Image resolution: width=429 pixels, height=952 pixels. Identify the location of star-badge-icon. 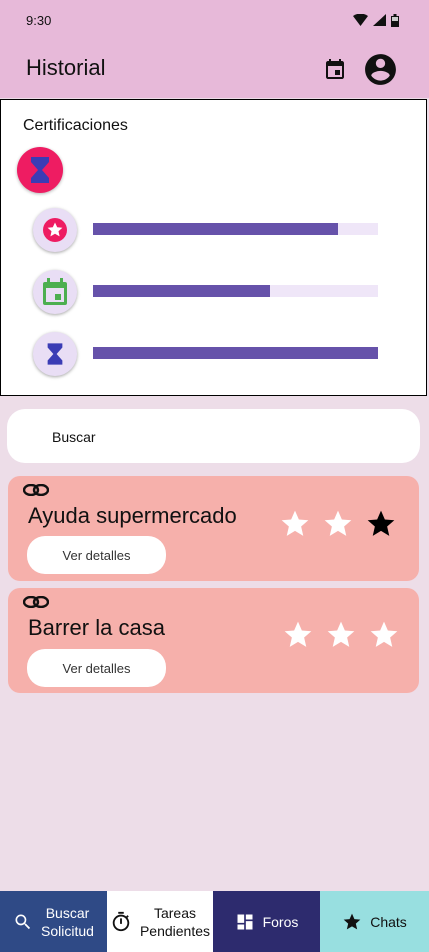
(55, 230).